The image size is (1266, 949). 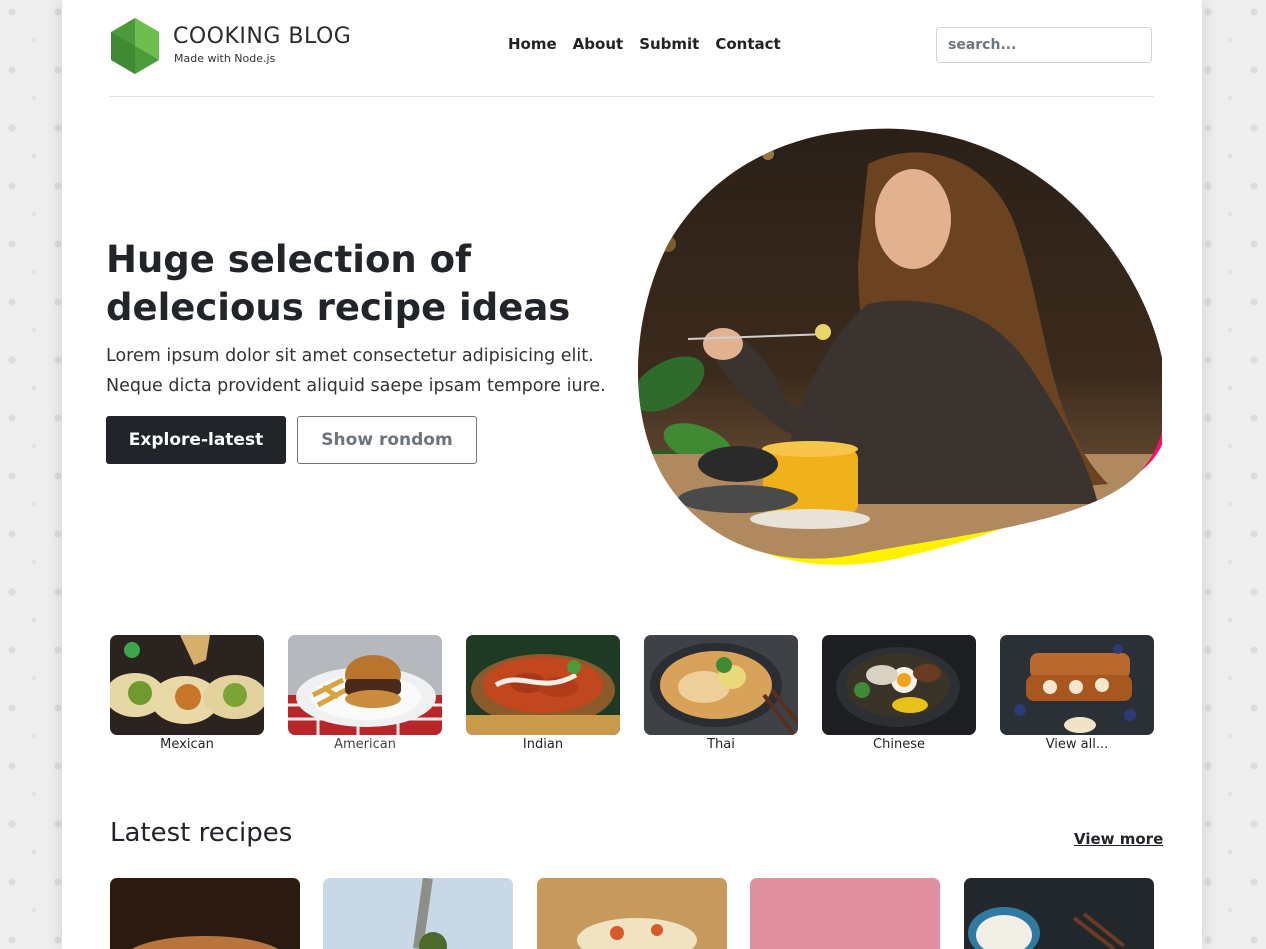 I want to click on burger-image, so click(x=365, y=685).